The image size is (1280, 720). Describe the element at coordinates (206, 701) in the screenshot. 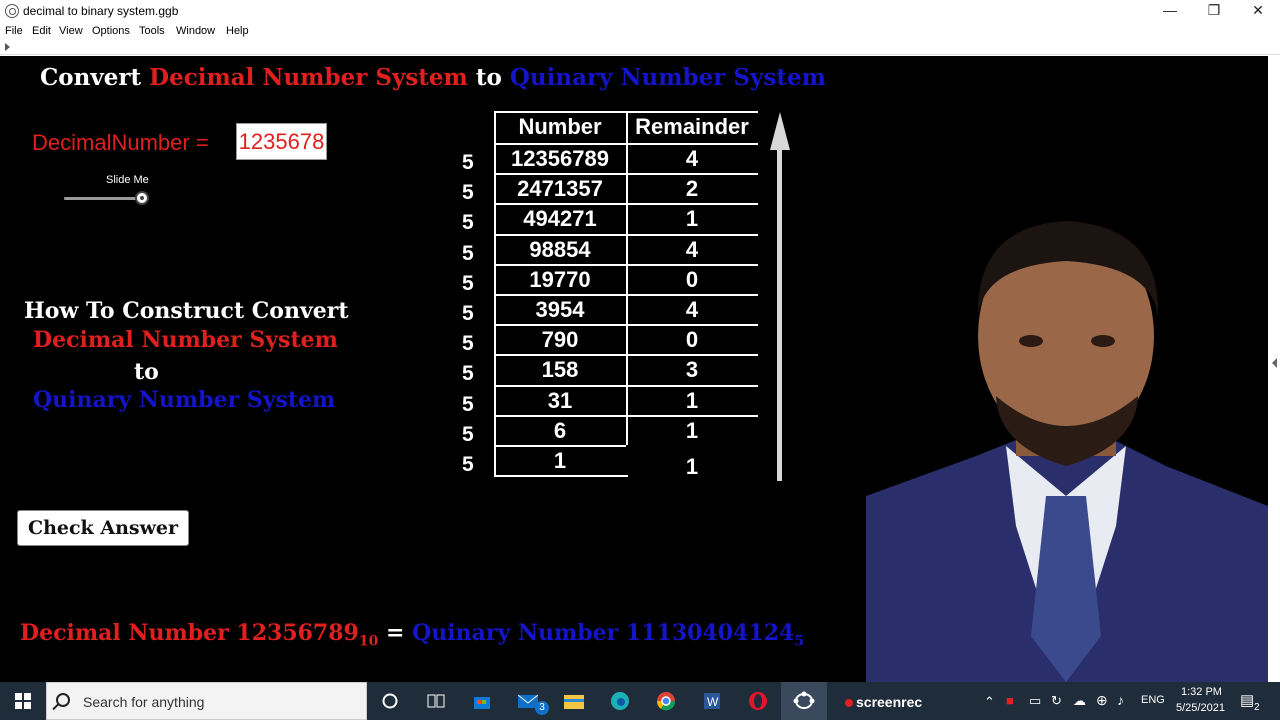

I see `taskbar-search: Search for anything` at that location.